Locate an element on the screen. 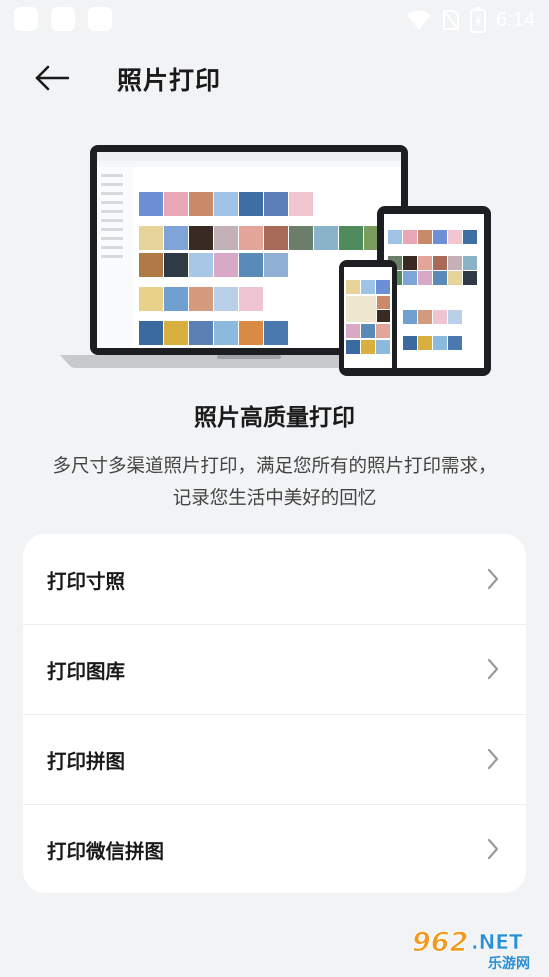 The image size is (549, 977). status-bar: 6:14 is located at coordinates (274, 20).